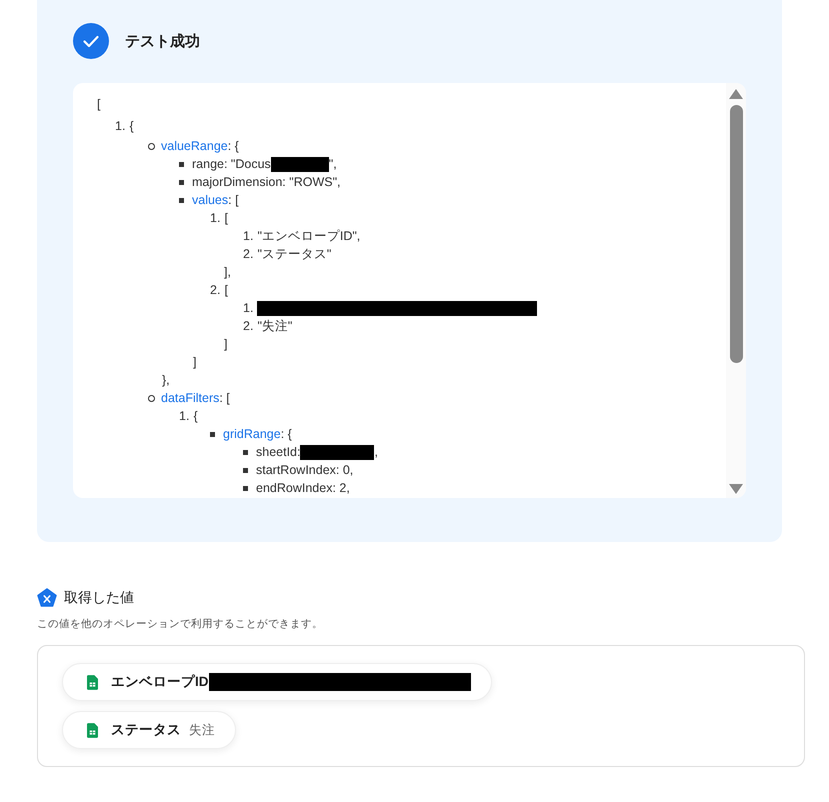 Image resolution: width=829 pixels, height=802 pixels. What do you see at coordinates (146, 730) in the screenshot?
I see `value-label: ステータス` at bounding box center [146, 730].